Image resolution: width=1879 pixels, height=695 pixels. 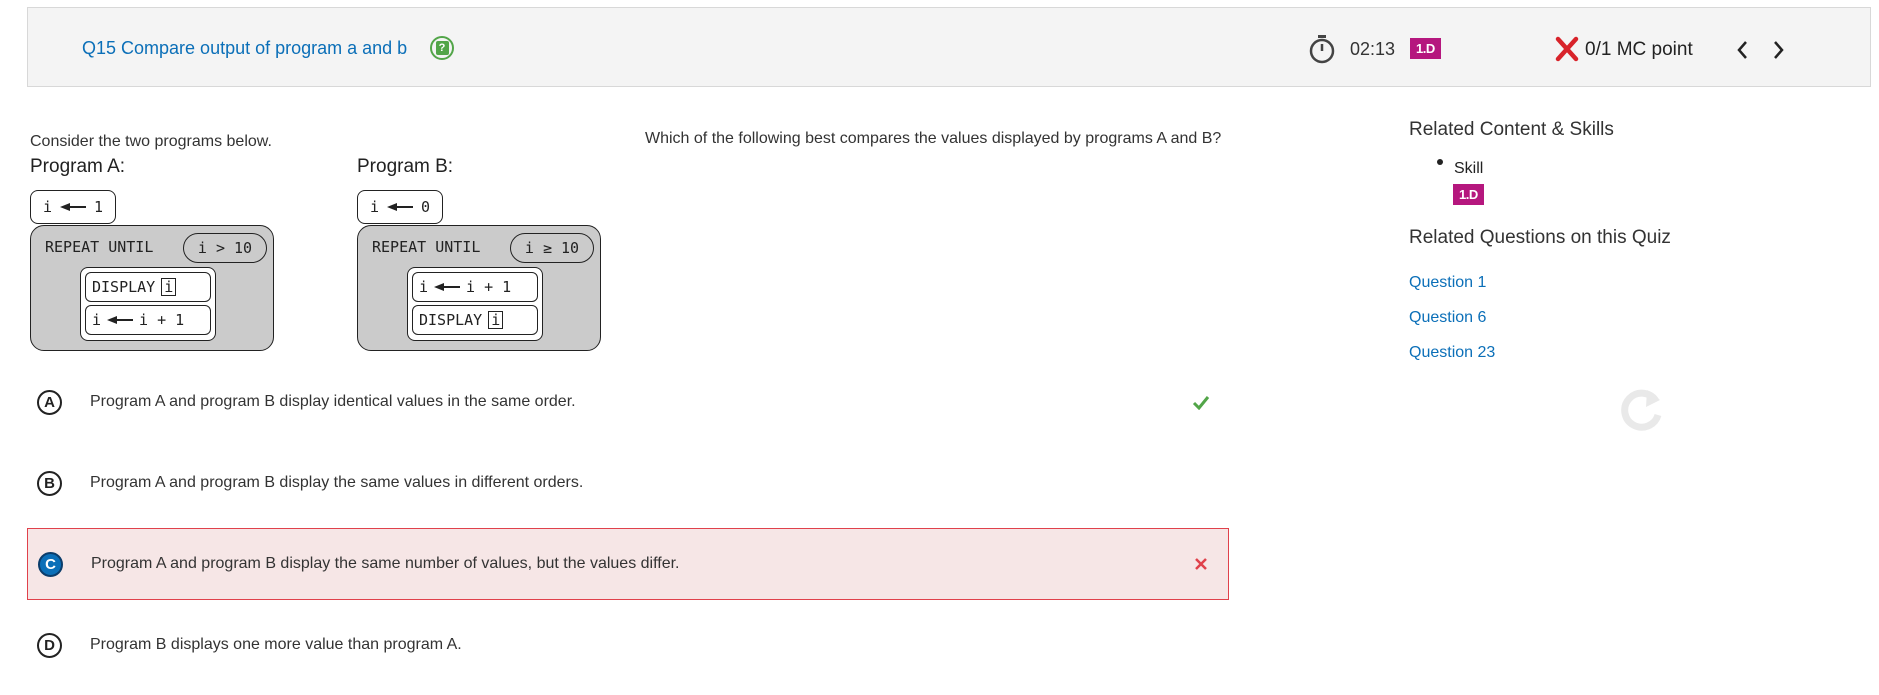 I want to click on chevron-right-icon, so click(x=1778, y=50).